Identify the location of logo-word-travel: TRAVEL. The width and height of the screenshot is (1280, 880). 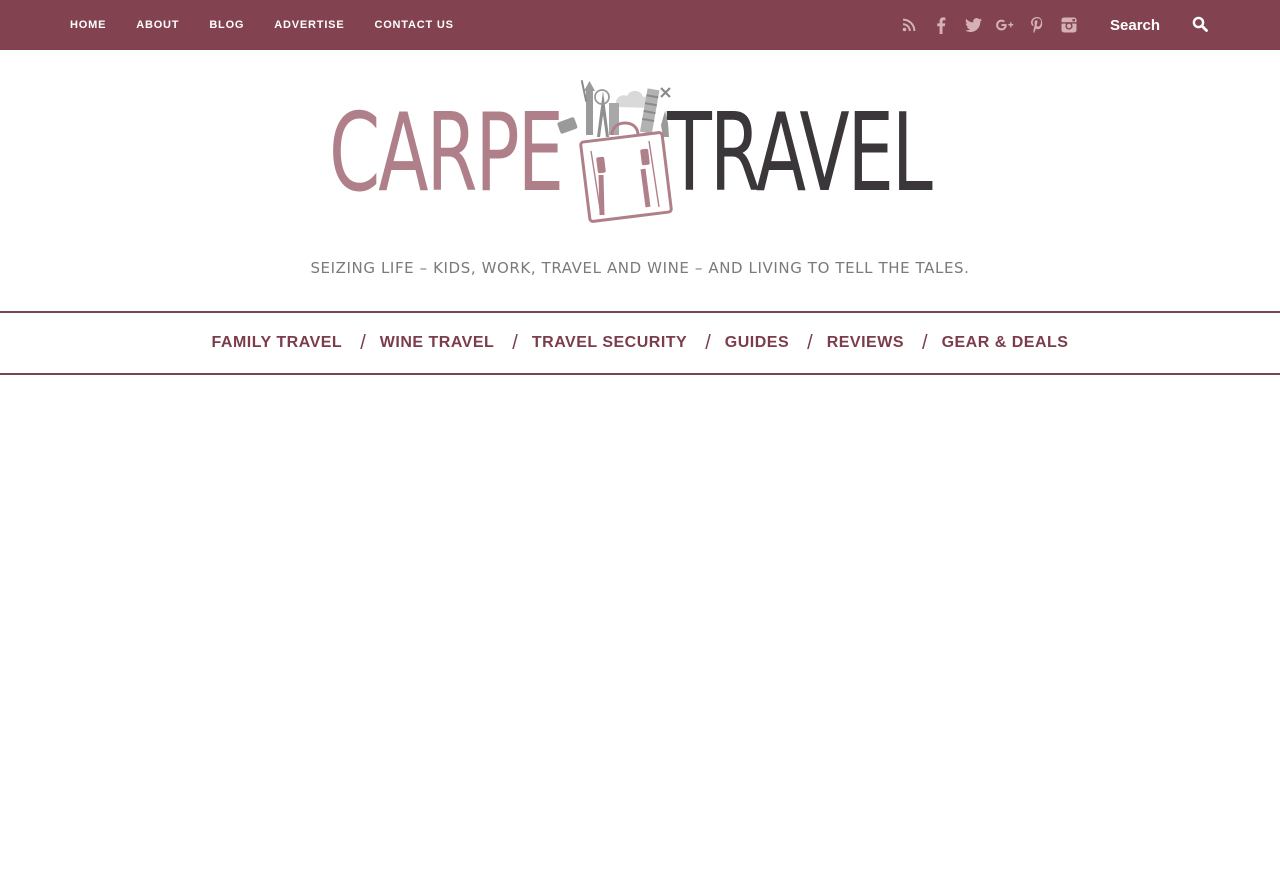
(800, 153).